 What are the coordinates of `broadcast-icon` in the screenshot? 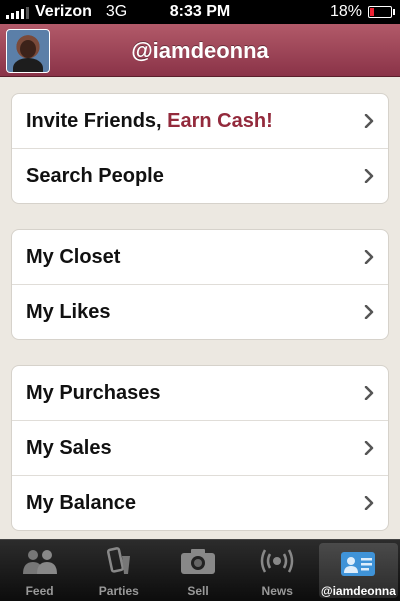 It's located at (277, 562).